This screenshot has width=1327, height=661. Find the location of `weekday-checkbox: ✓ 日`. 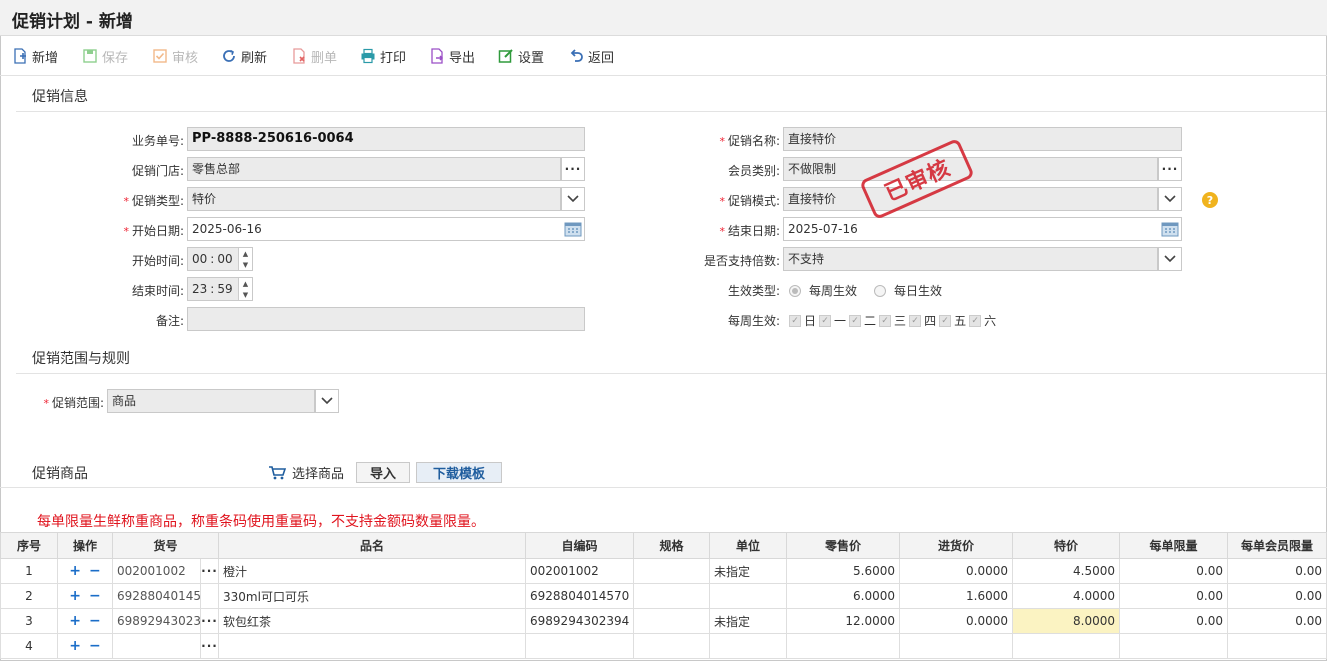

weekday-checkbox: ✓ 日 is located at coordinates (802, 320).